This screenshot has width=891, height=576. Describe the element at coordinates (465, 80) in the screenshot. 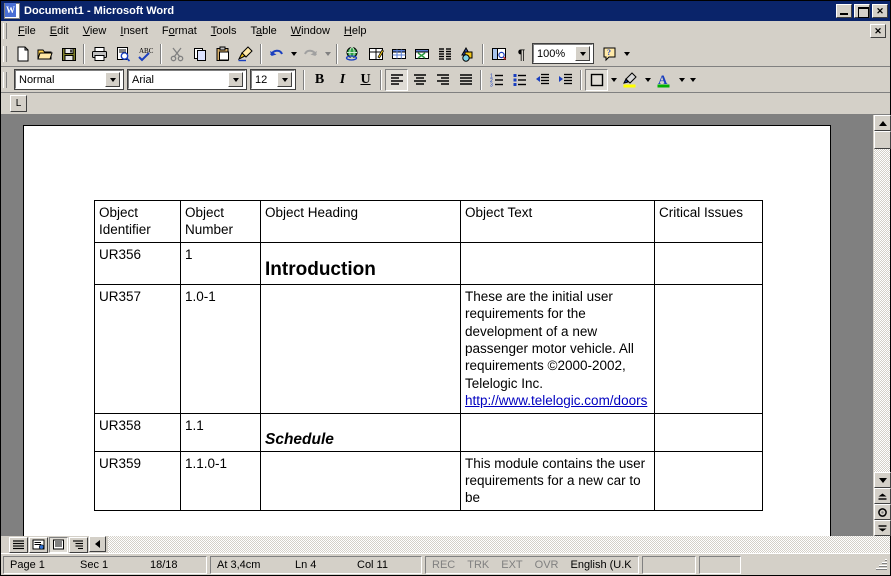

I see `justify-icon` at that location.